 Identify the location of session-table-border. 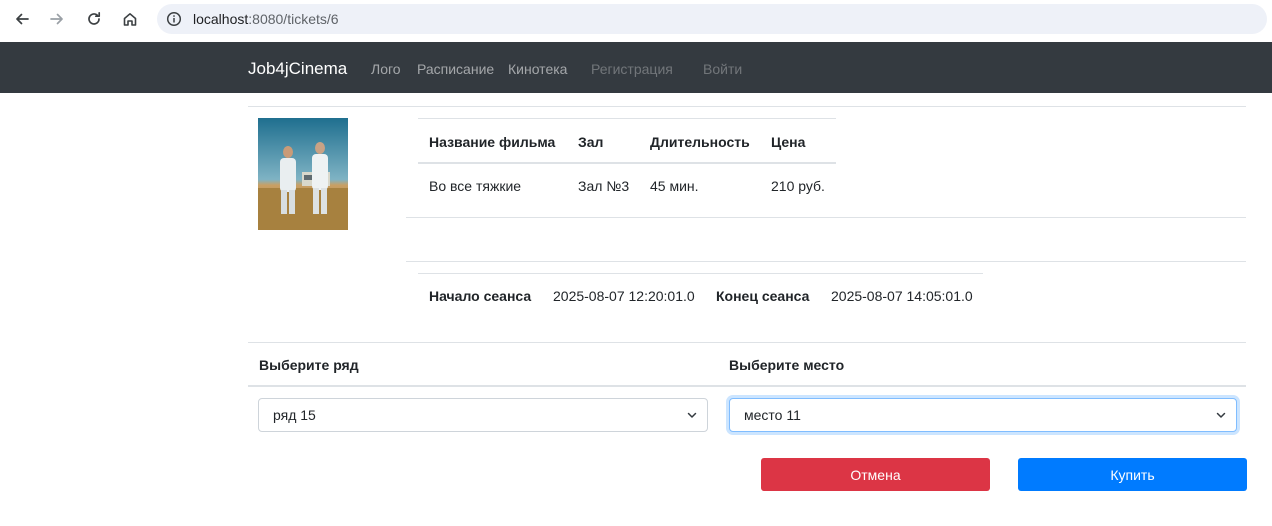
(700, 273).